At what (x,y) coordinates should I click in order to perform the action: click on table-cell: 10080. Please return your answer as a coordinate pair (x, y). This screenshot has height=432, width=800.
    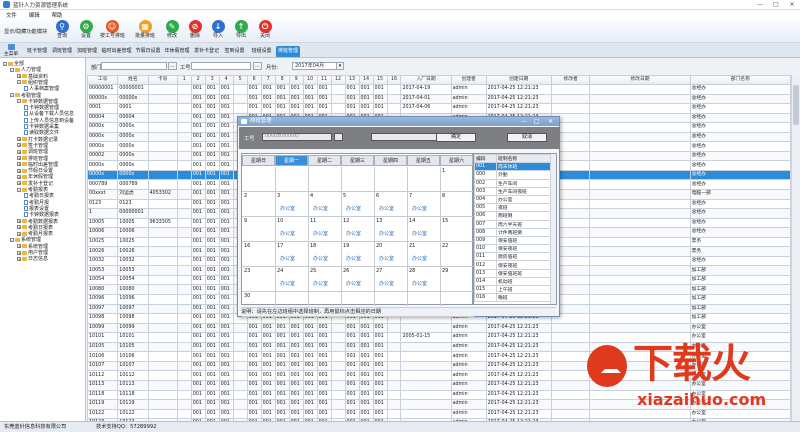
    Looking at the image, I should click on (103, 290).